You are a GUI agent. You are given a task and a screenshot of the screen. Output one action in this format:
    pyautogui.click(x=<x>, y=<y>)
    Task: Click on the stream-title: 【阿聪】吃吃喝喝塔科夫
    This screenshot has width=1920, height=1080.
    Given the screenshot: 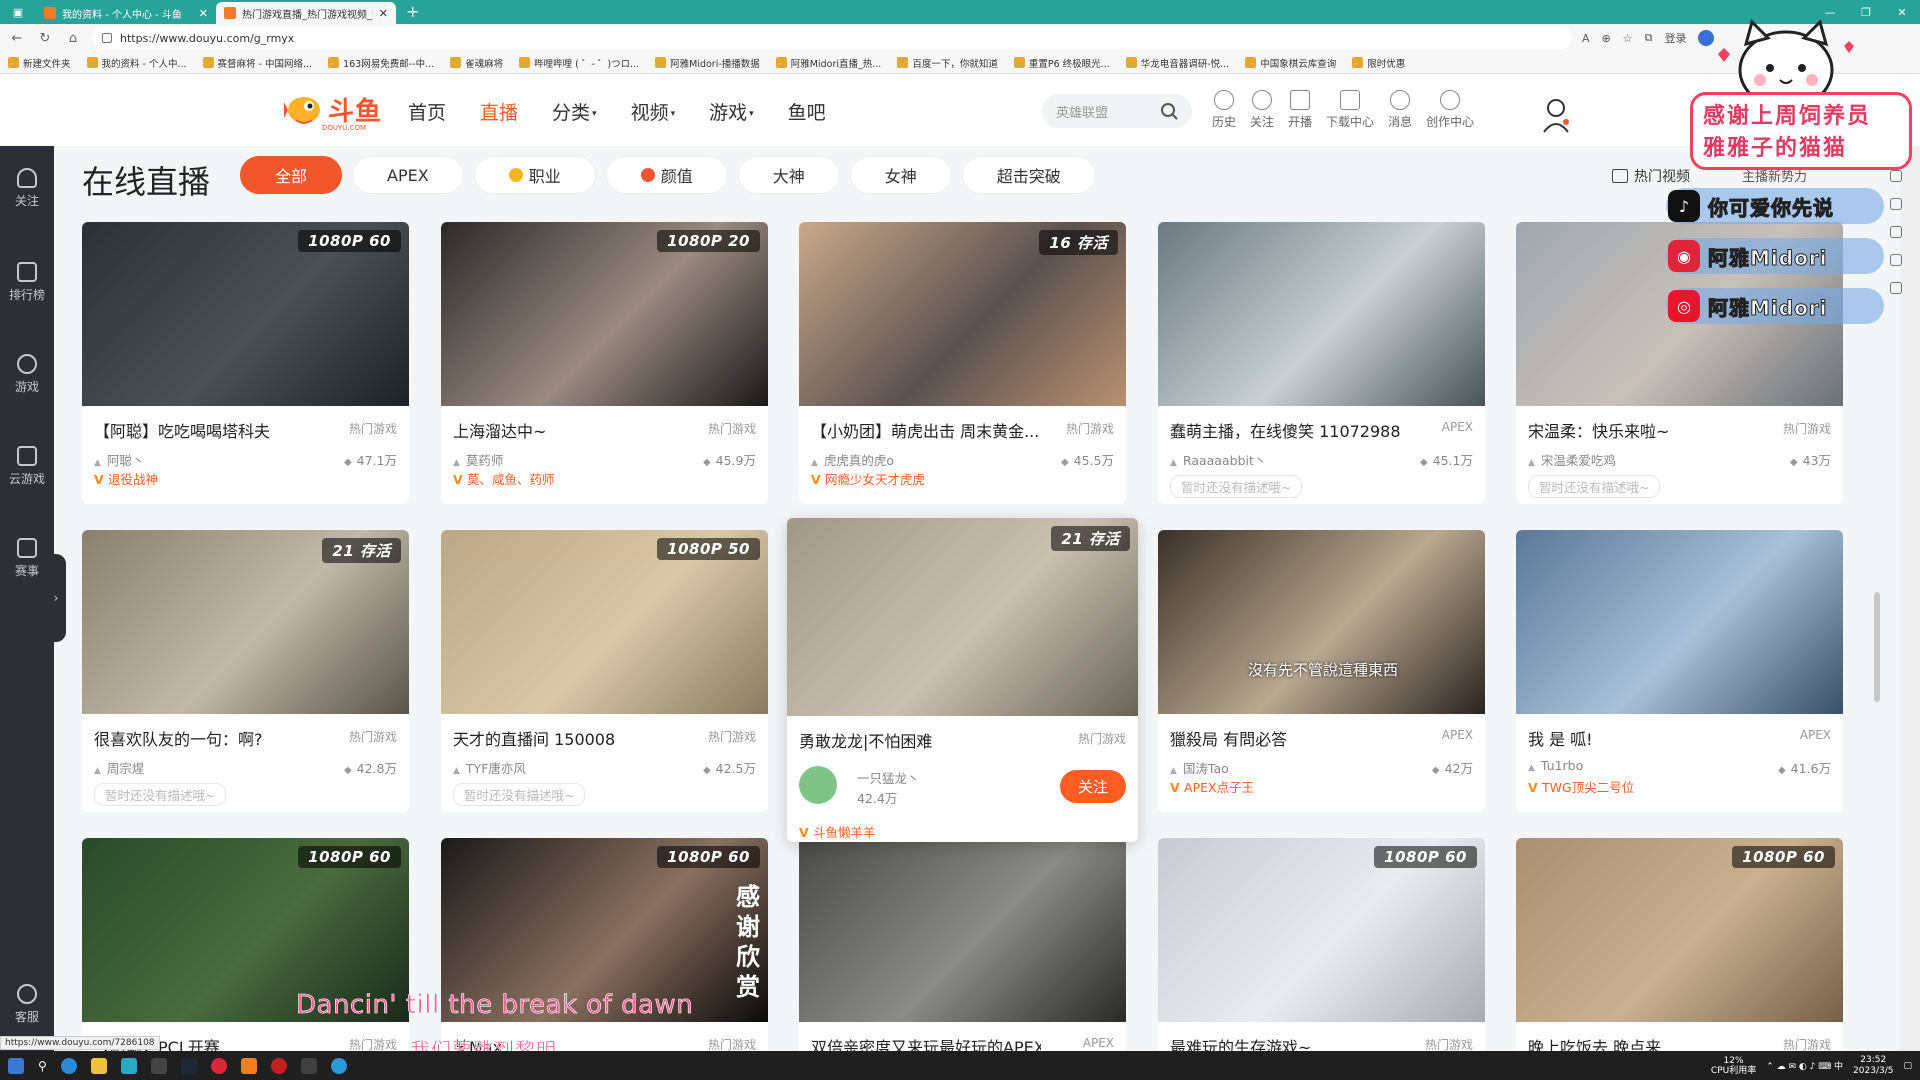 What is the action you would take?
    pyautogui.click(x=209, y=430)
    